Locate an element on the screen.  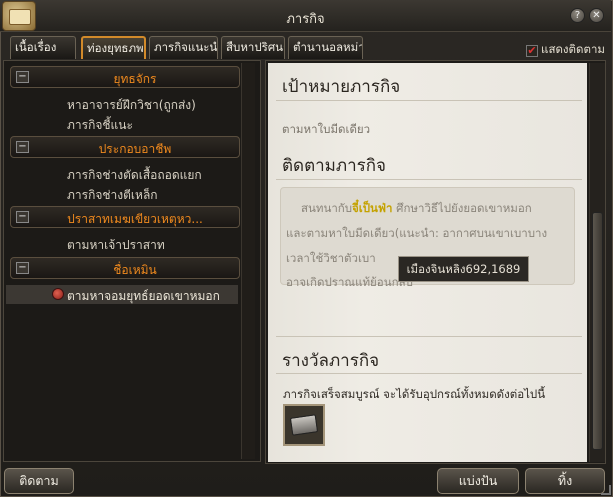
category-wuxia: − ยุทธจักร is located at coordinates (125, 77).